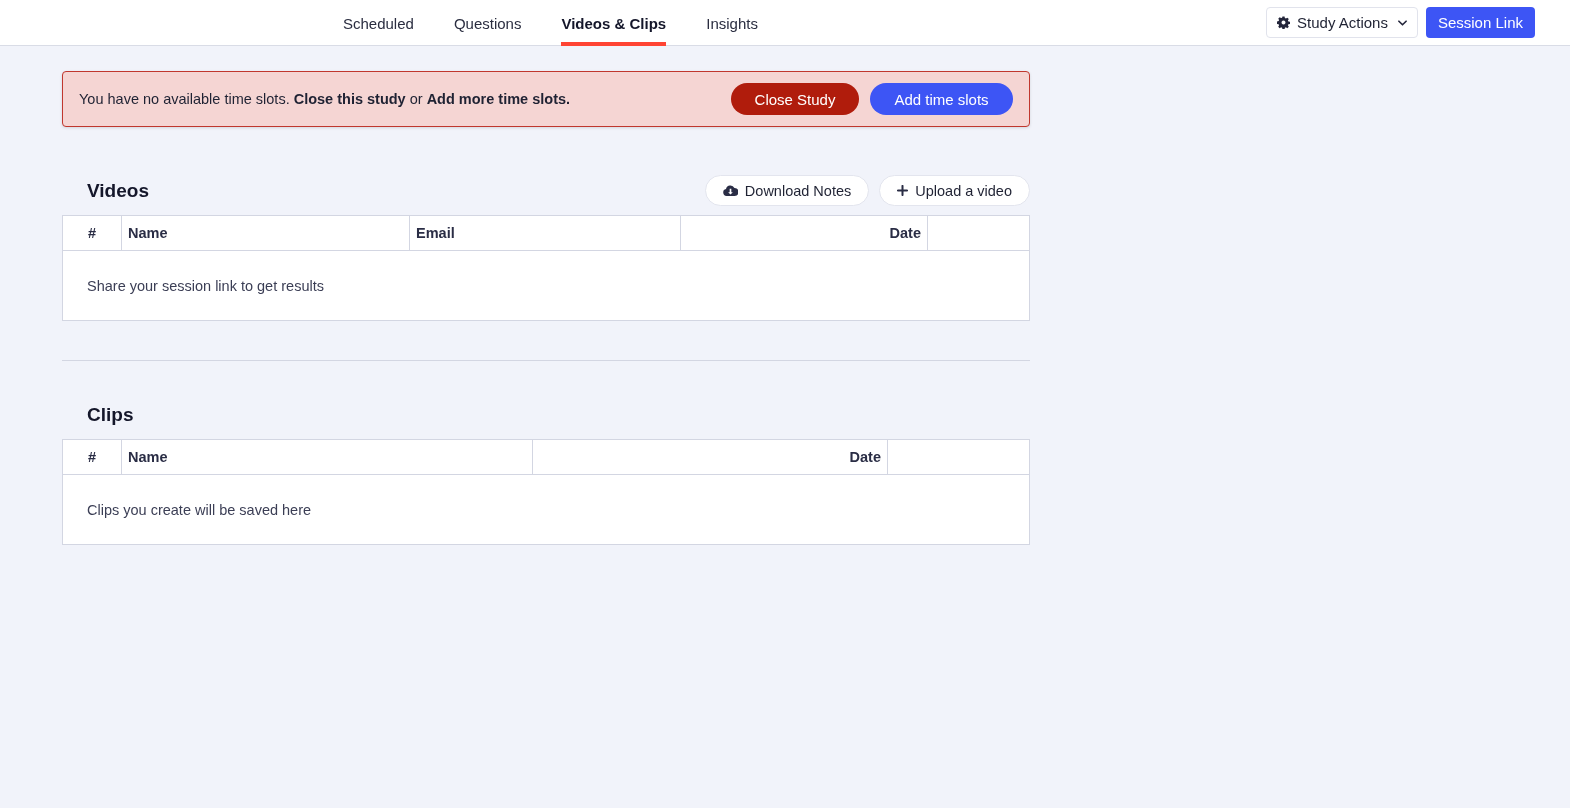 The width and height of the screenshot is (1570, 808). What do you see at coordinates (730, 190) in the screenshot?
I see `cloud-download-icon` at bounding box center [730, 190].